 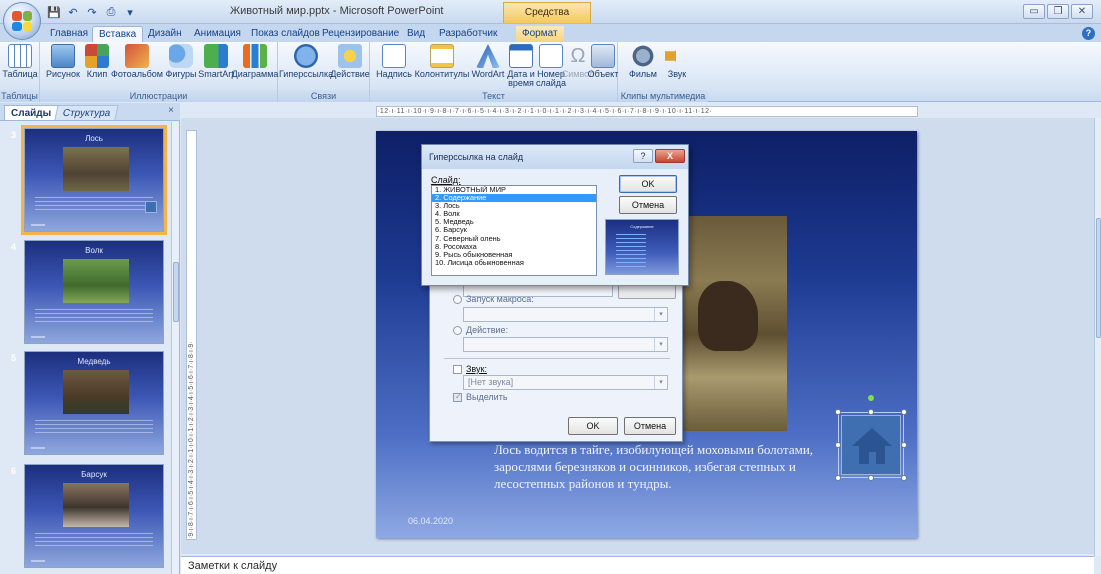 What do you see at coordinates (14, 247) in the screenshot?
I see `slide-number: 4` at bounding box center [14, 247].